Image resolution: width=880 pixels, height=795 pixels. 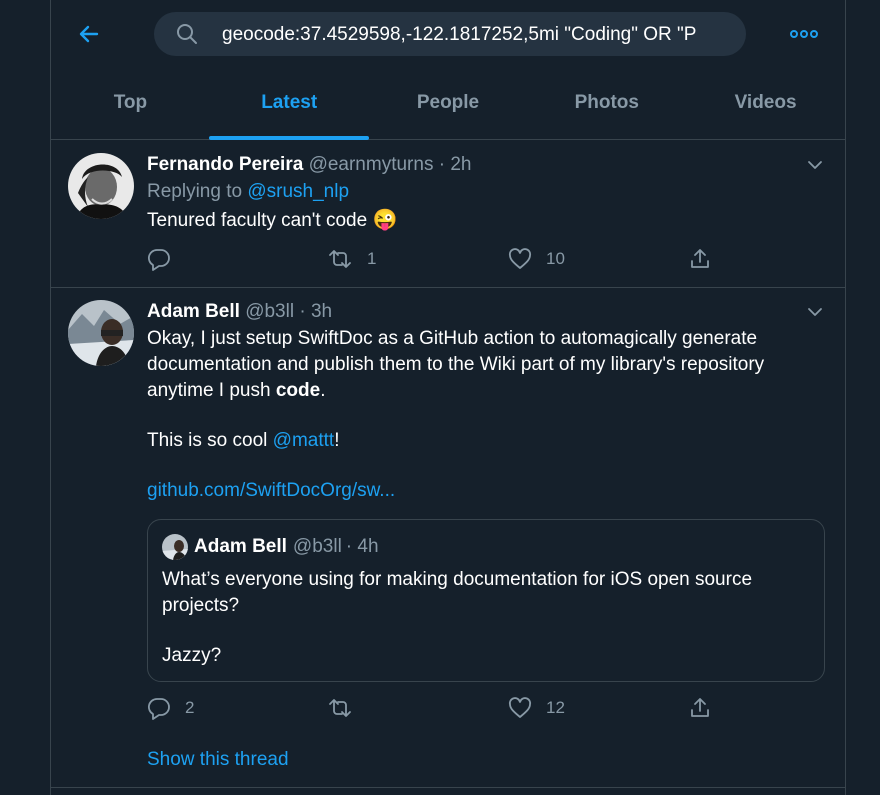 What do you see at coordinates (317, 546) in the screenshot?
I see `quote-author-handle: @b3ll` at bounding box center [317, 546].